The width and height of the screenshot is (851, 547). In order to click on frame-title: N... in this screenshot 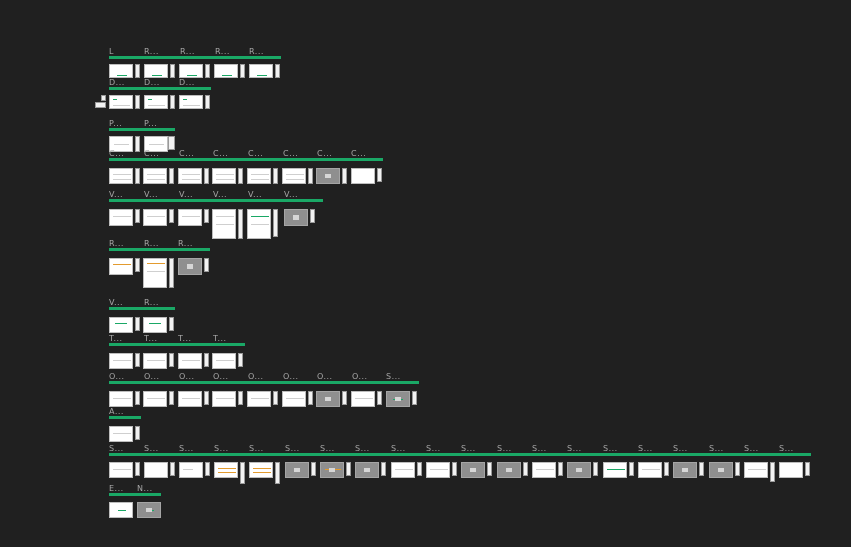, I will do `click(145, 488)`.